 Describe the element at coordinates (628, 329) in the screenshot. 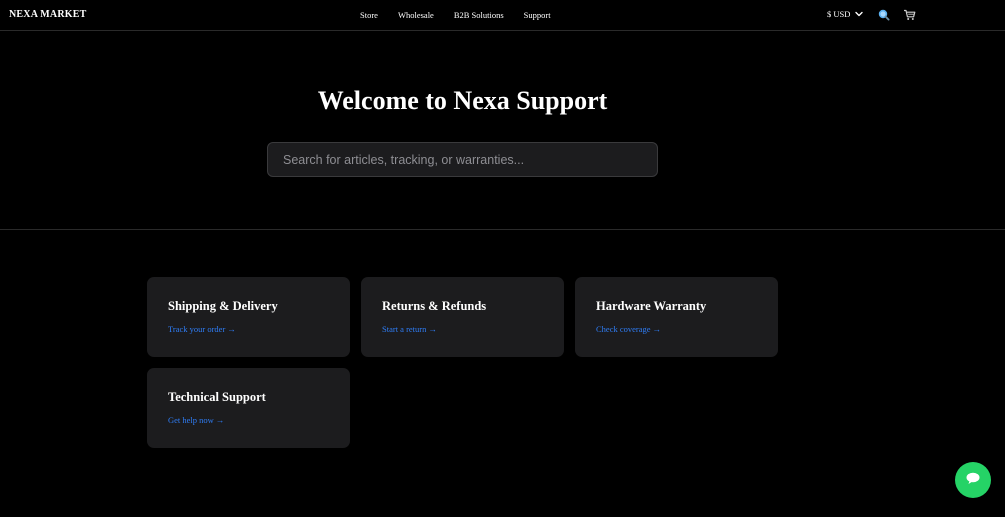

I see `card-link-check-coverage: Check coverage →` at that location.